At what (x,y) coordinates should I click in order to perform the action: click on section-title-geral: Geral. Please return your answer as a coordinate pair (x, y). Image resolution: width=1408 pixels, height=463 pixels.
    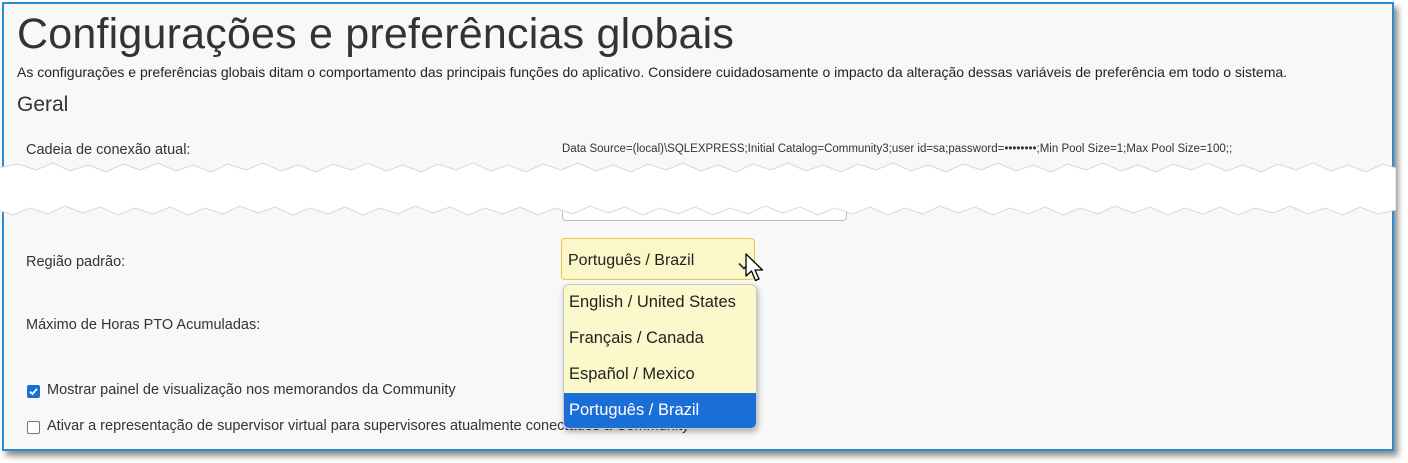
    Looking at the image, I should click on (43, 104).